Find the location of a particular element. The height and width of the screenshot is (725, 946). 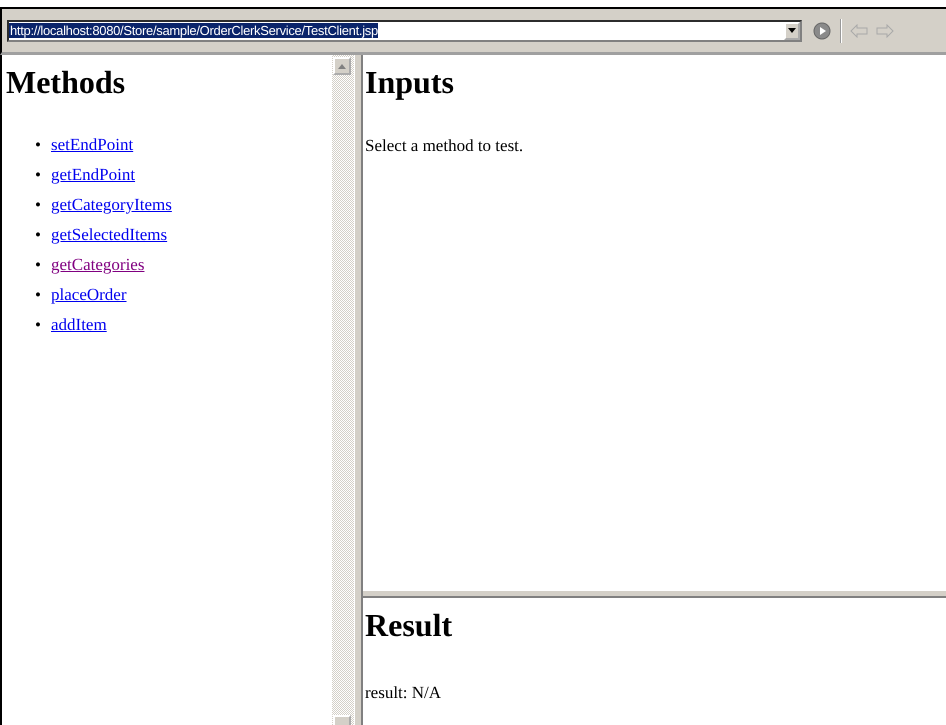

scroll-up-button is located at coordinates (342, 66).